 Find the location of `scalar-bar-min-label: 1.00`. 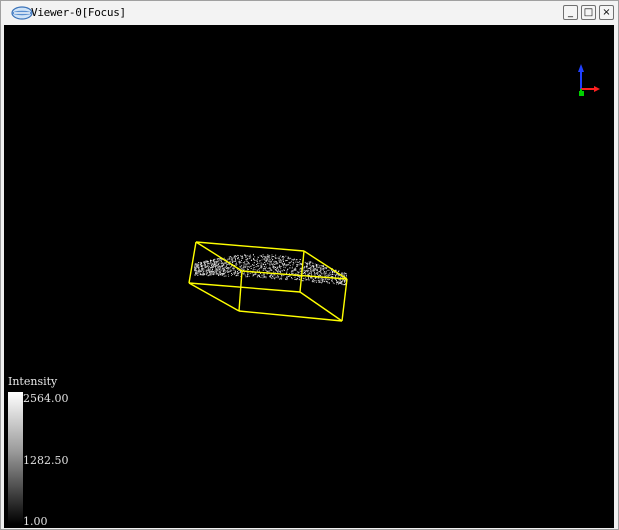

scalar-bar-min-label: 1.00 is located at coordinates (35, 521).